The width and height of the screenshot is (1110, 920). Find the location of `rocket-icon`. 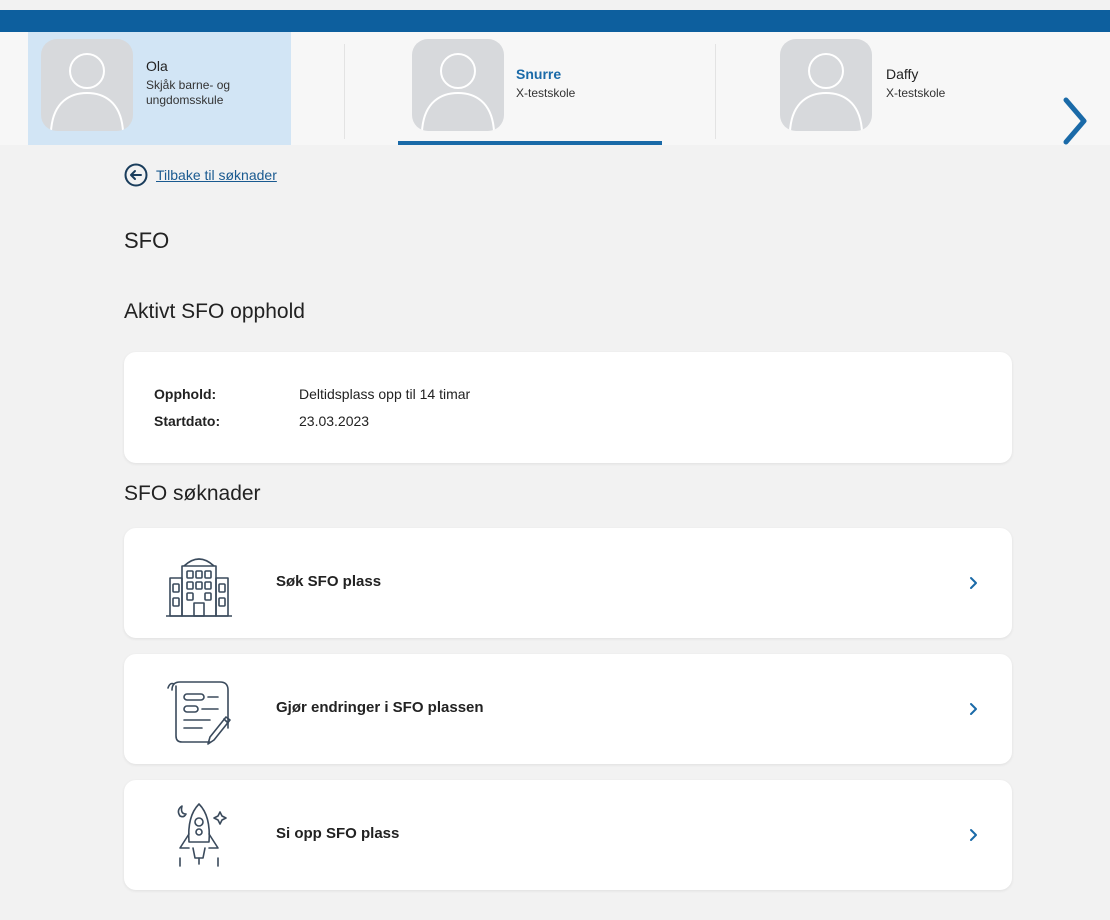

rocket-icon is located at coordinates (202, 835).